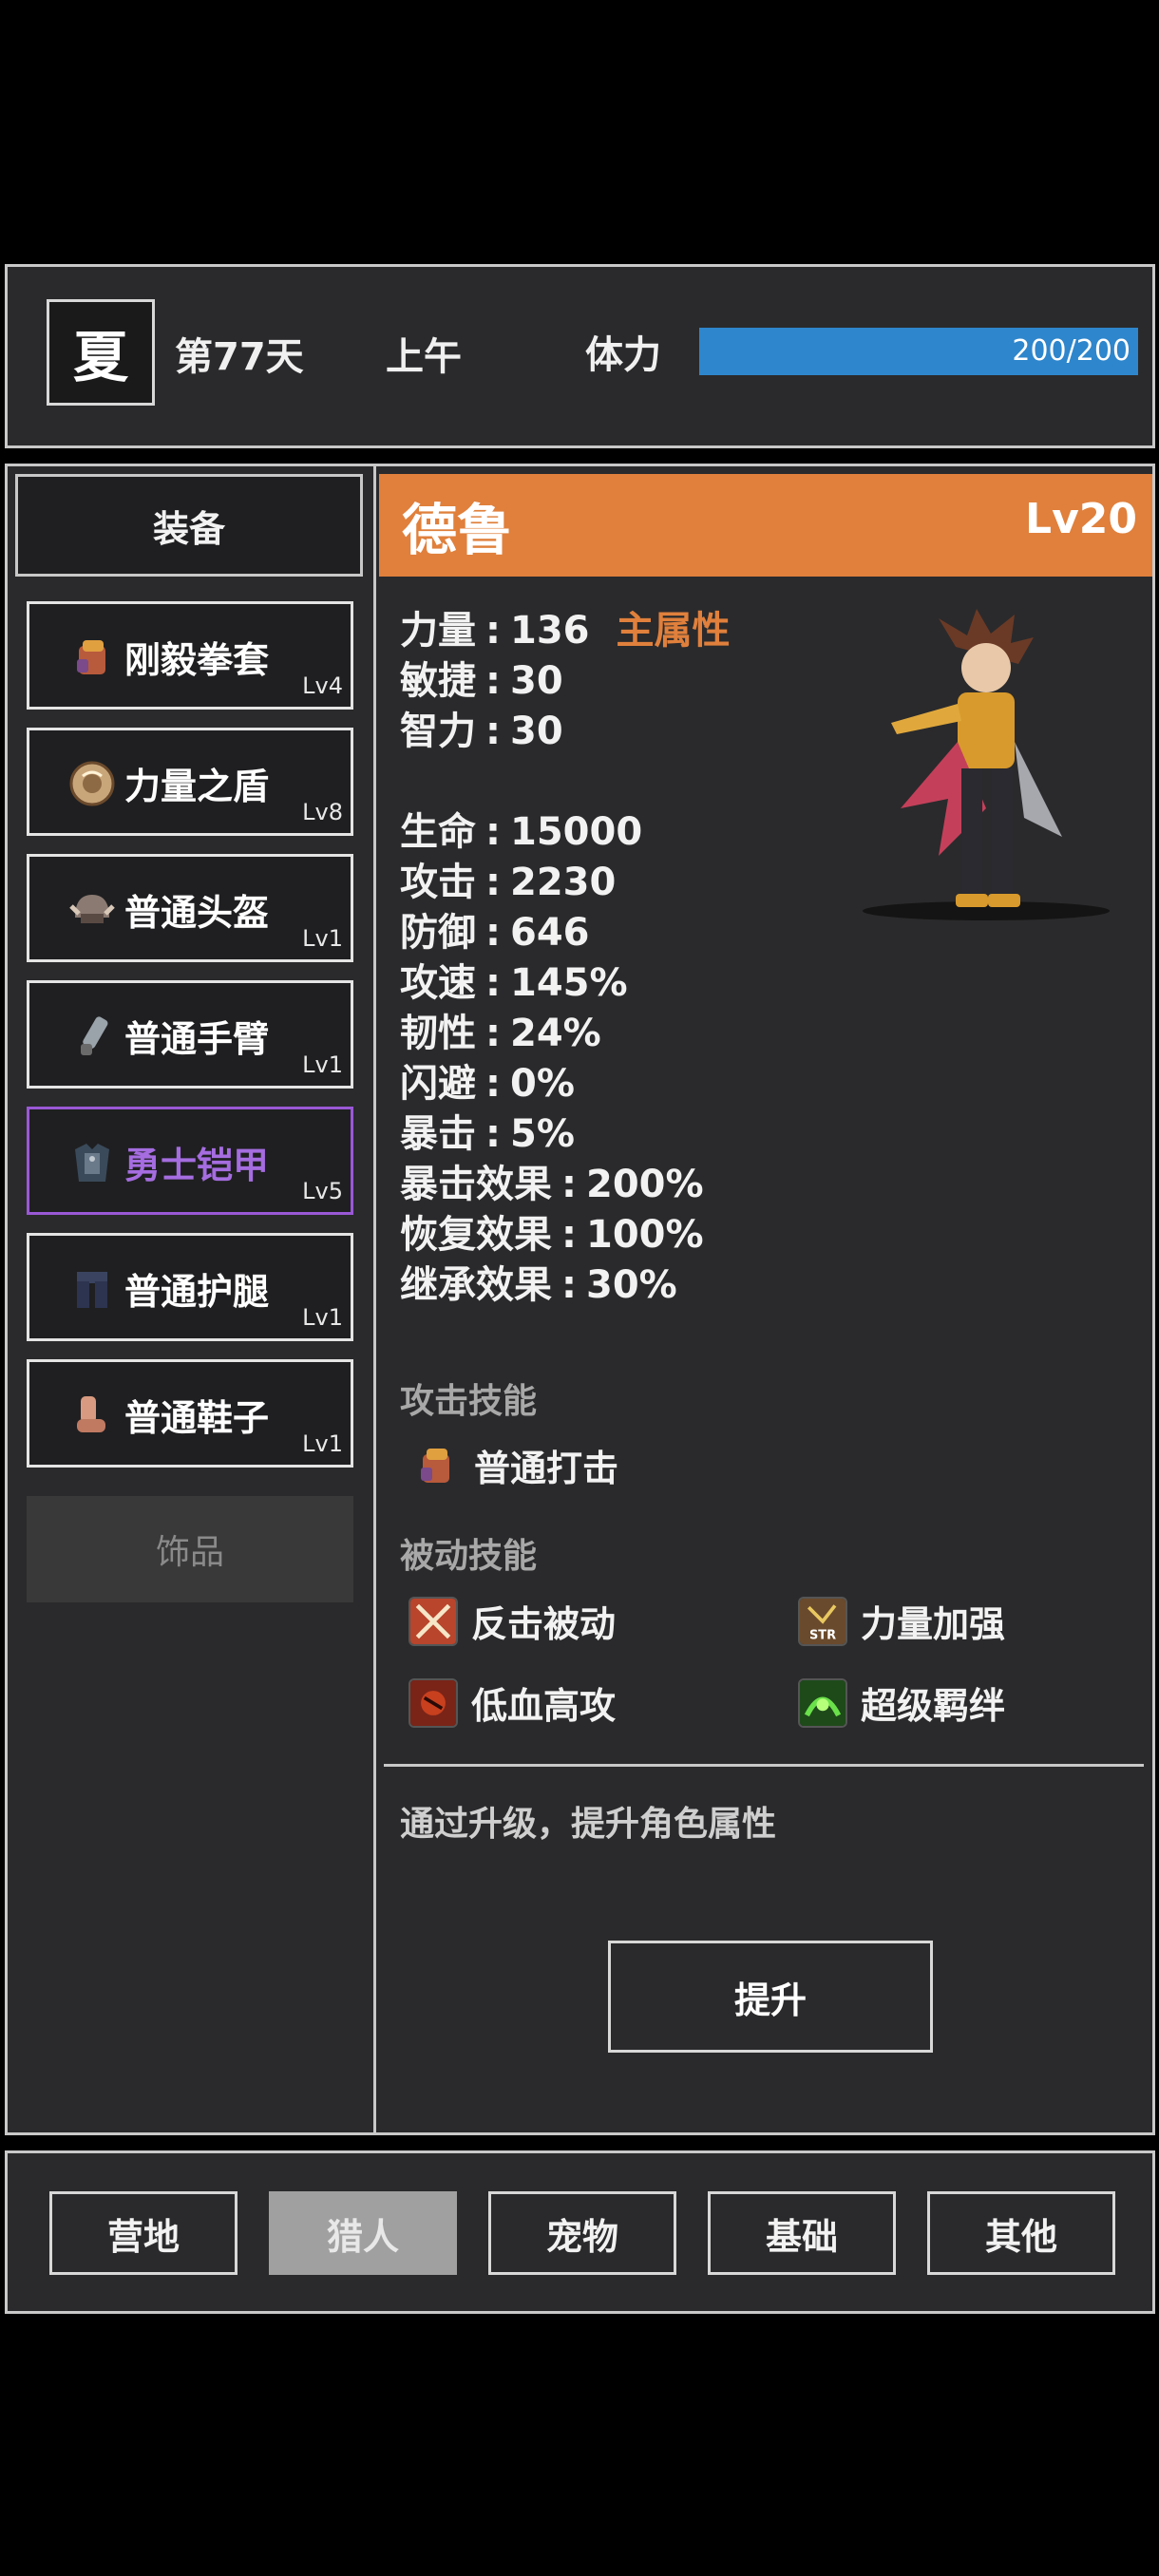 This screenshot has height=2576, width=1159. Describe the element at coordinates (631, 1285) in the screenshot. I see `stat-value: 30%` at that location.